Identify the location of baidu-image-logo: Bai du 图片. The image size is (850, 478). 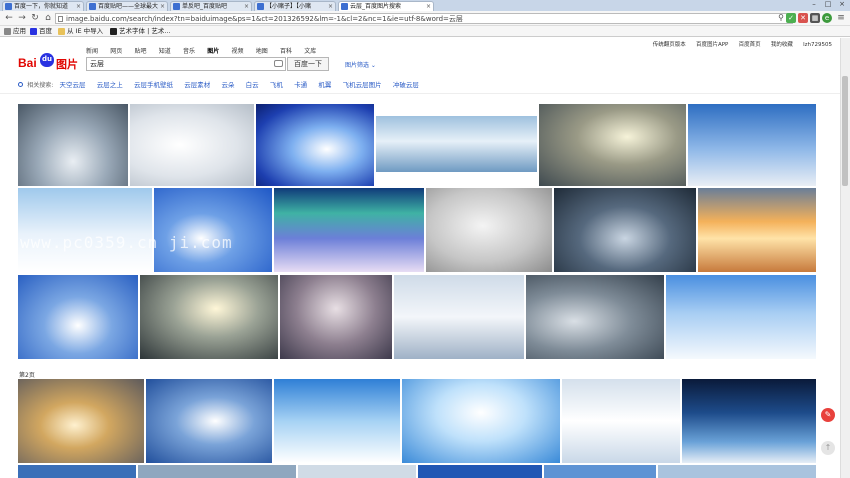
(49, 63).